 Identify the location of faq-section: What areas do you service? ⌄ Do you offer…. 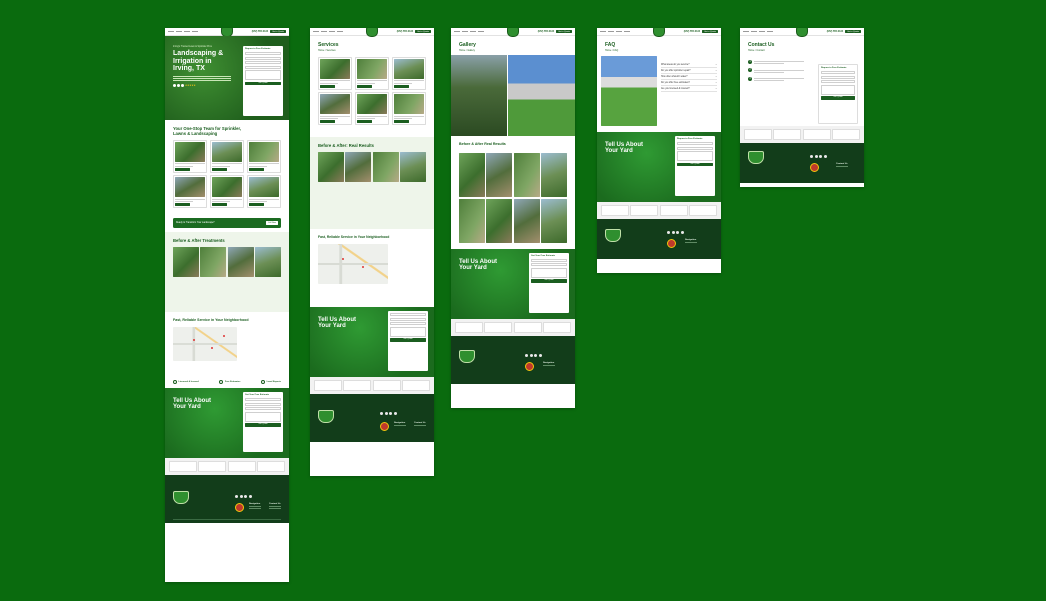
(659, 93).